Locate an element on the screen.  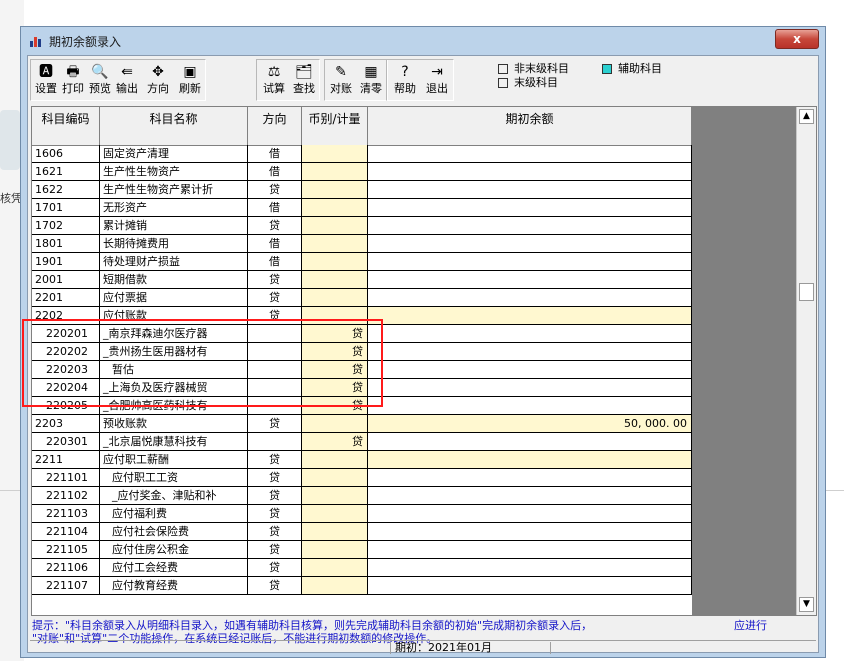
account-name-cell: 应付职工工资 is located at coordinates (174, 478).